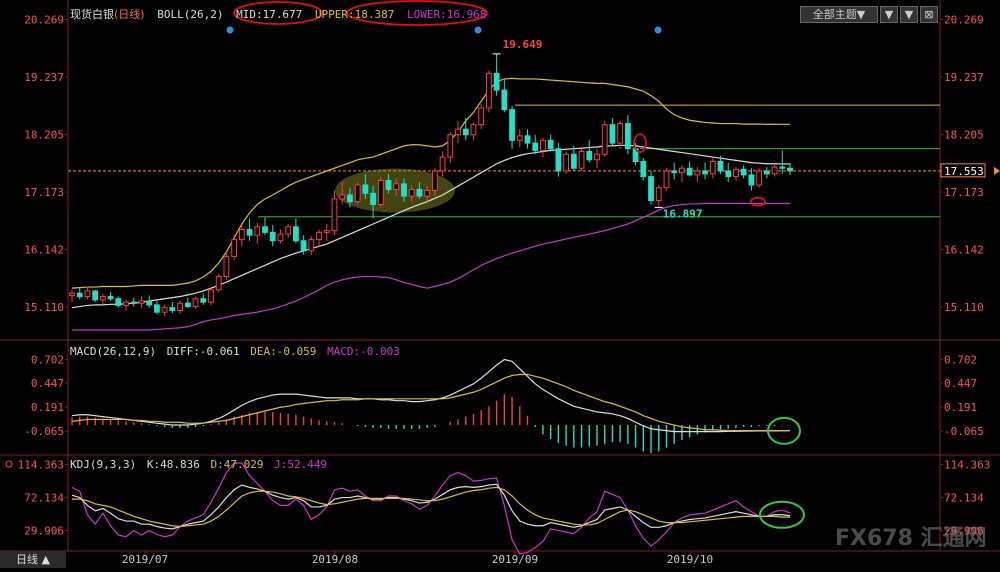  Describe the element at coordinates (889, 14) in the screenshot. I see `window-menu-button: ▼` at that location.